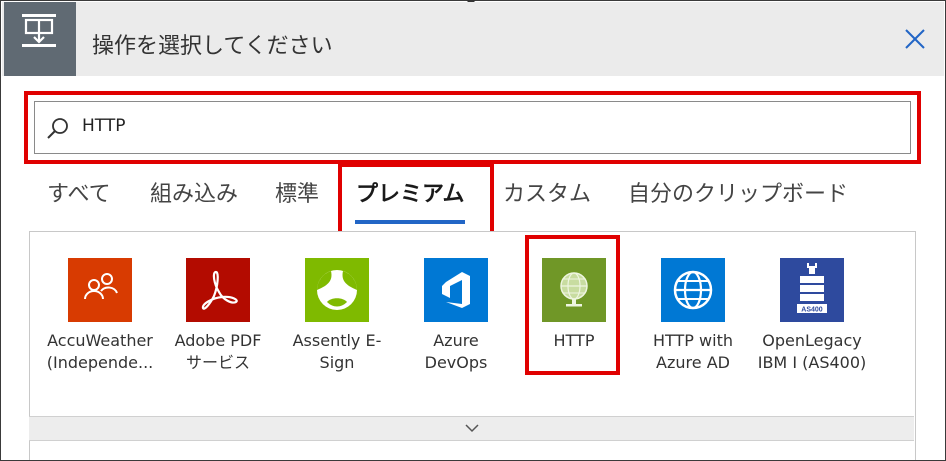  I want to click on close-icon, so click(915, 39).